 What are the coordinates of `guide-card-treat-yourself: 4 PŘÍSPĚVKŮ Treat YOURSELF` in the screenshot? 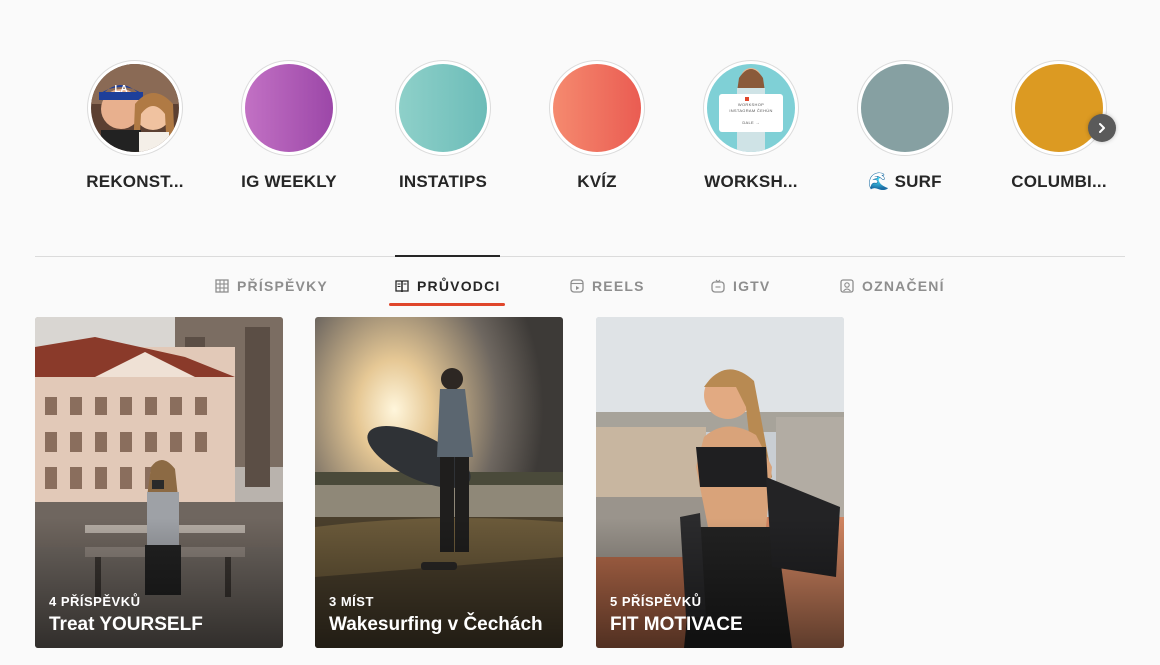 It's located at (159, 482).